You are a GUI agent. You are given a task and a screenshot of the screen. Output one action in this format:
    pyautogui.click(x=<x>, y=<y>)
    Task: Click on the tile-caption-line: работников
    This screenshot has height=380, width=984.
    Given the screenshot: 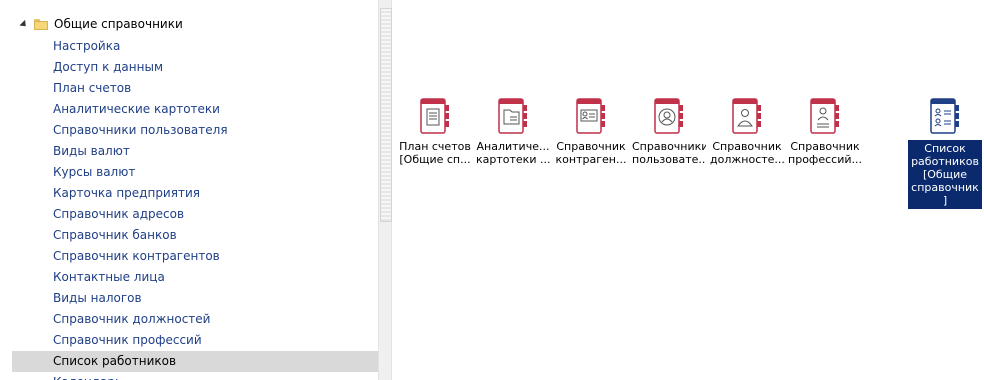 What is the action you would take?
    pyautogui.click(x=945, y=161)
    